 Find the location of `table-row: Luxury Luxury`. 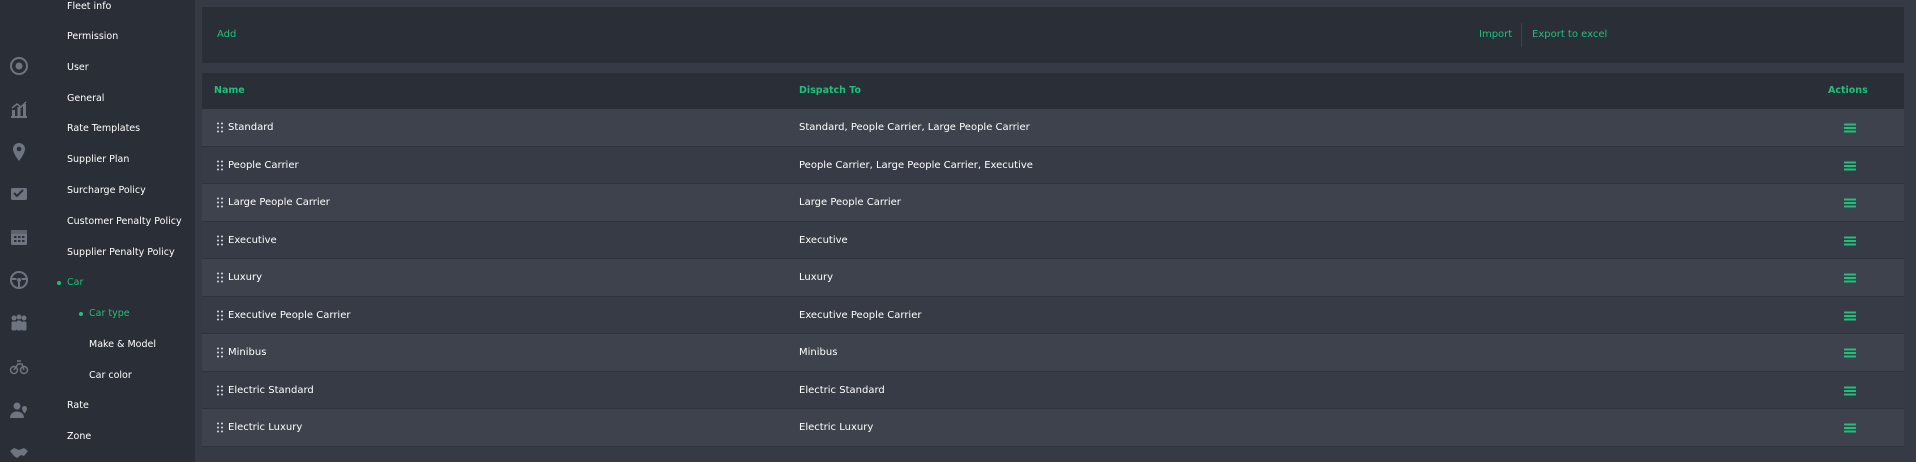

table-row: Luxury Luxury is located at coordinates (1053, 278).